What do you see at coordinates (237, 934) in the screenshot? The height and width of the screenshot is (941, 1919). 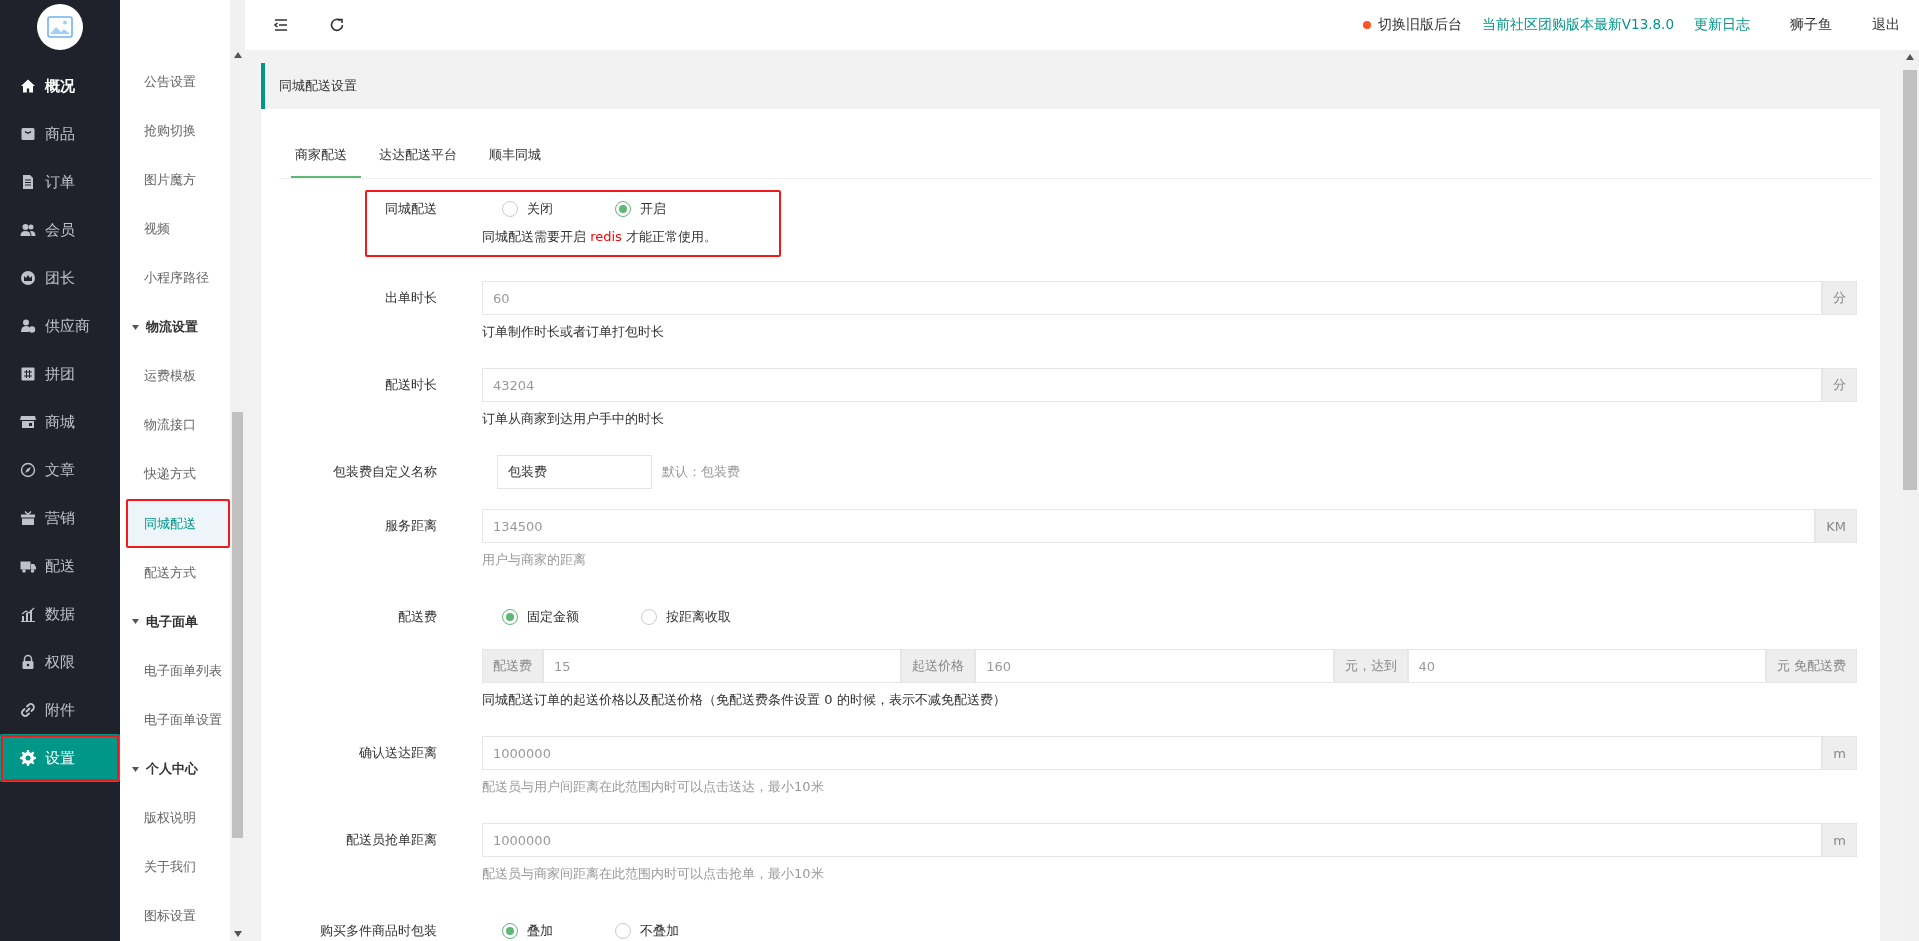 I see `scroll-down-icon` at bounding box center [237, 934].